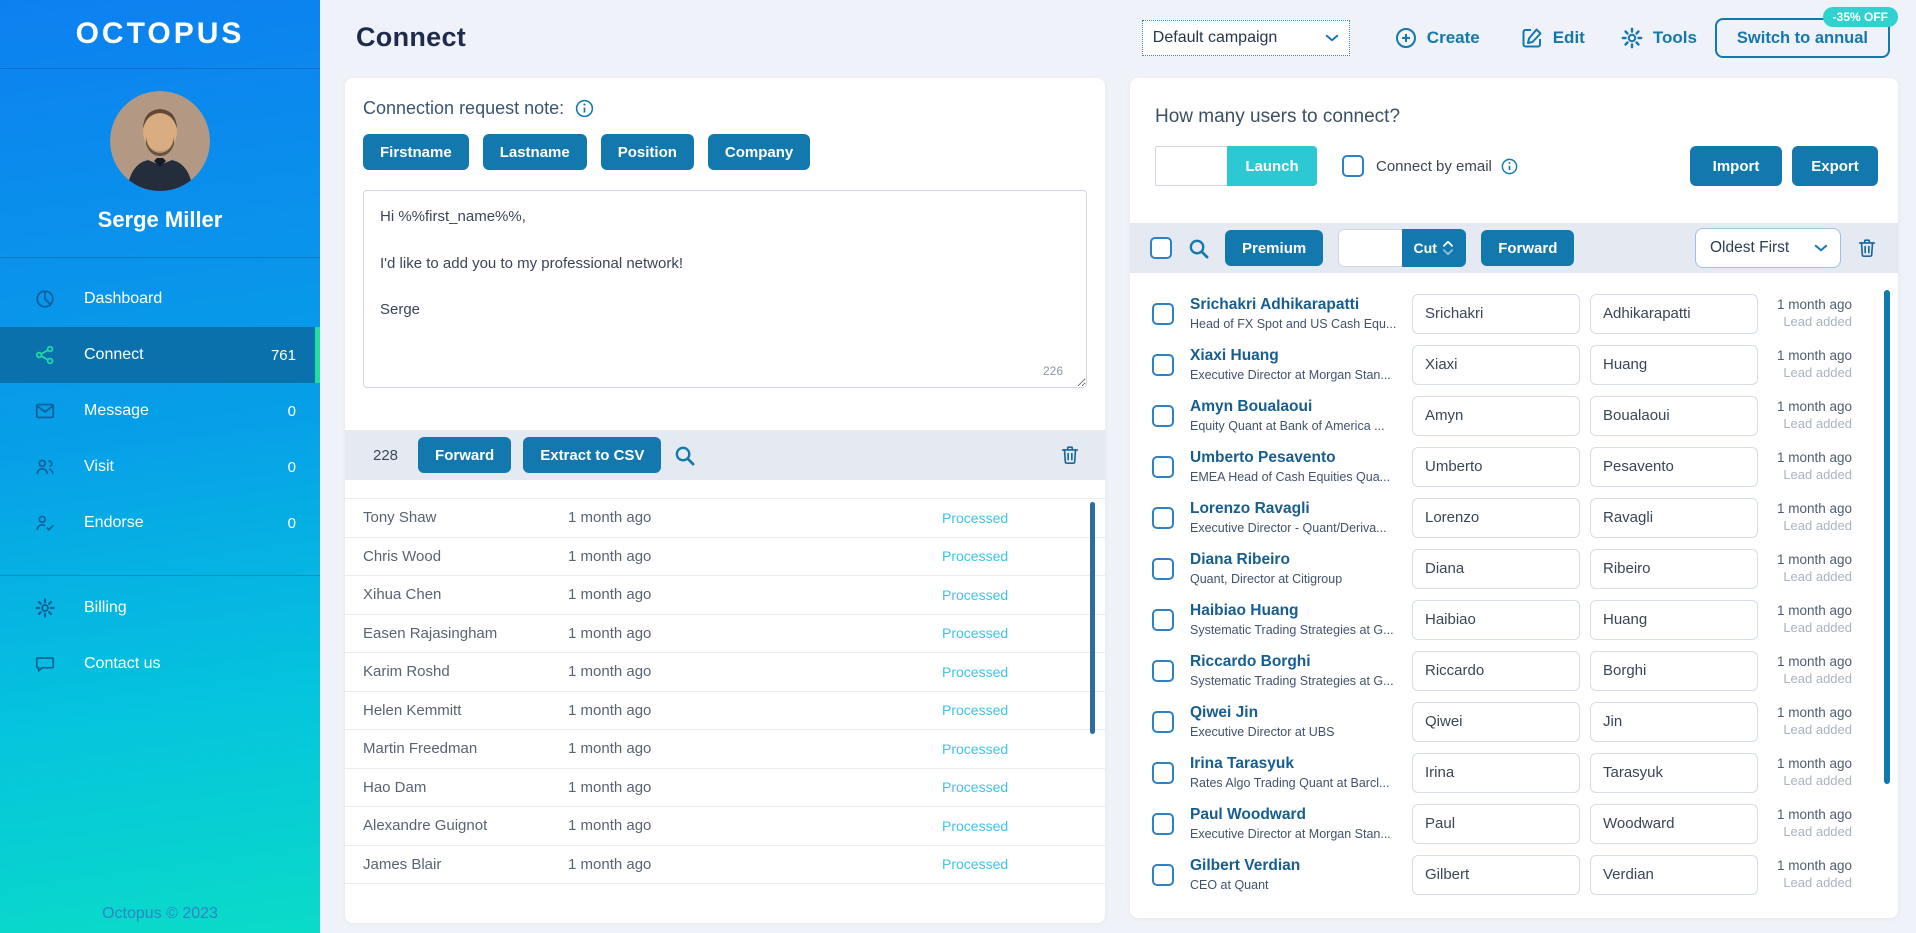  I want to click on processed-time: 1 month ago, so click(610, 672).